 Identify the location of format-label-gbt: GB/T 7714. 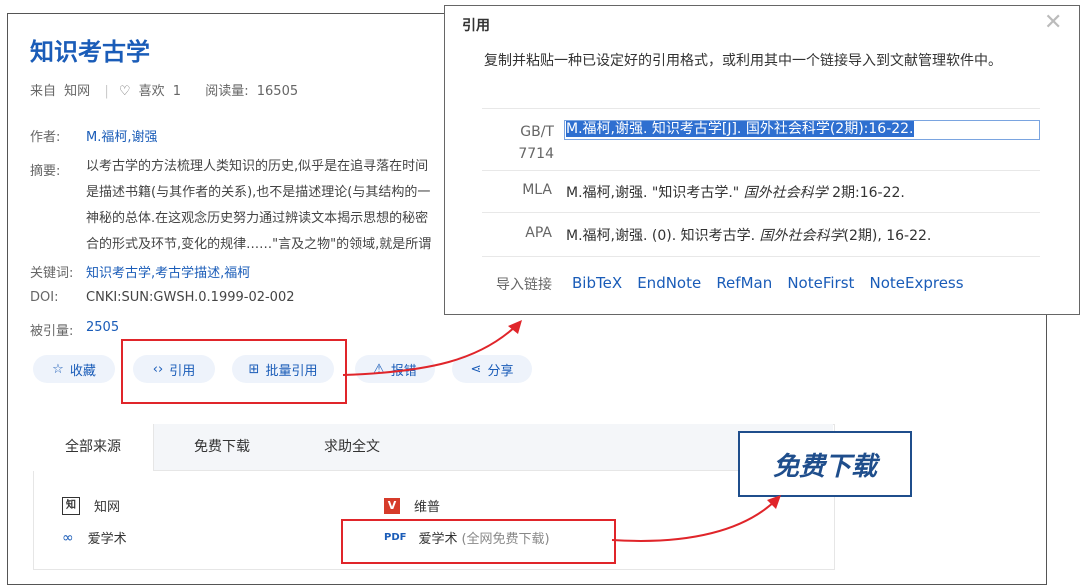
(536, 143).